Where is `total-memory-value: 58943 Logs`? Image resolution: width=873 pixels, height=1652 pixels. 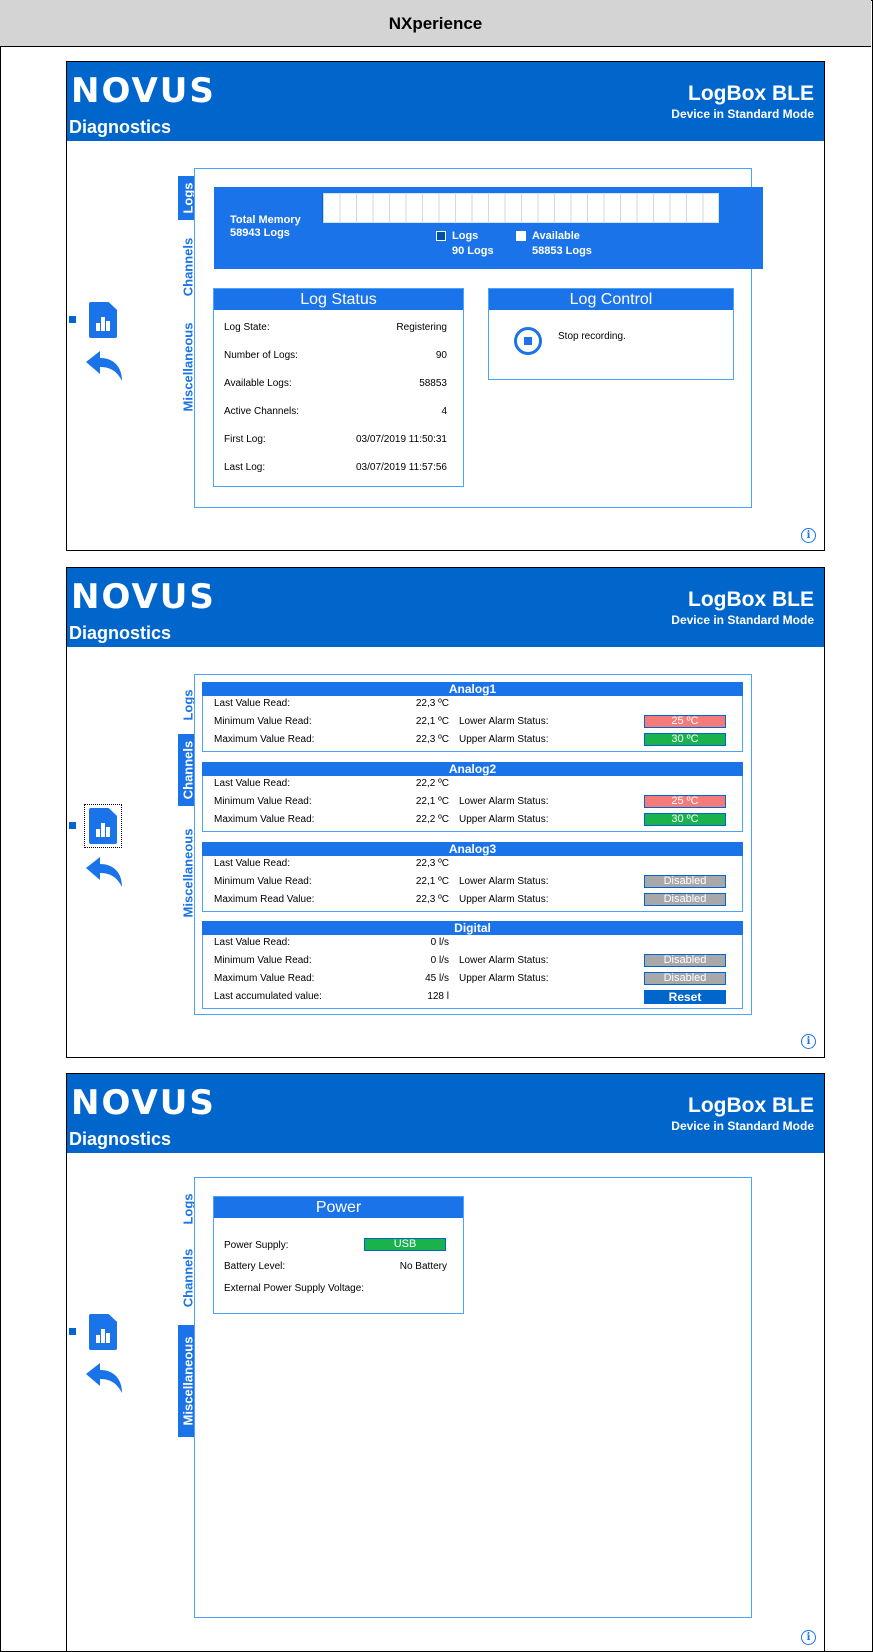
total-memory-value: 58943 Logs is located at coordinates (260, 233).